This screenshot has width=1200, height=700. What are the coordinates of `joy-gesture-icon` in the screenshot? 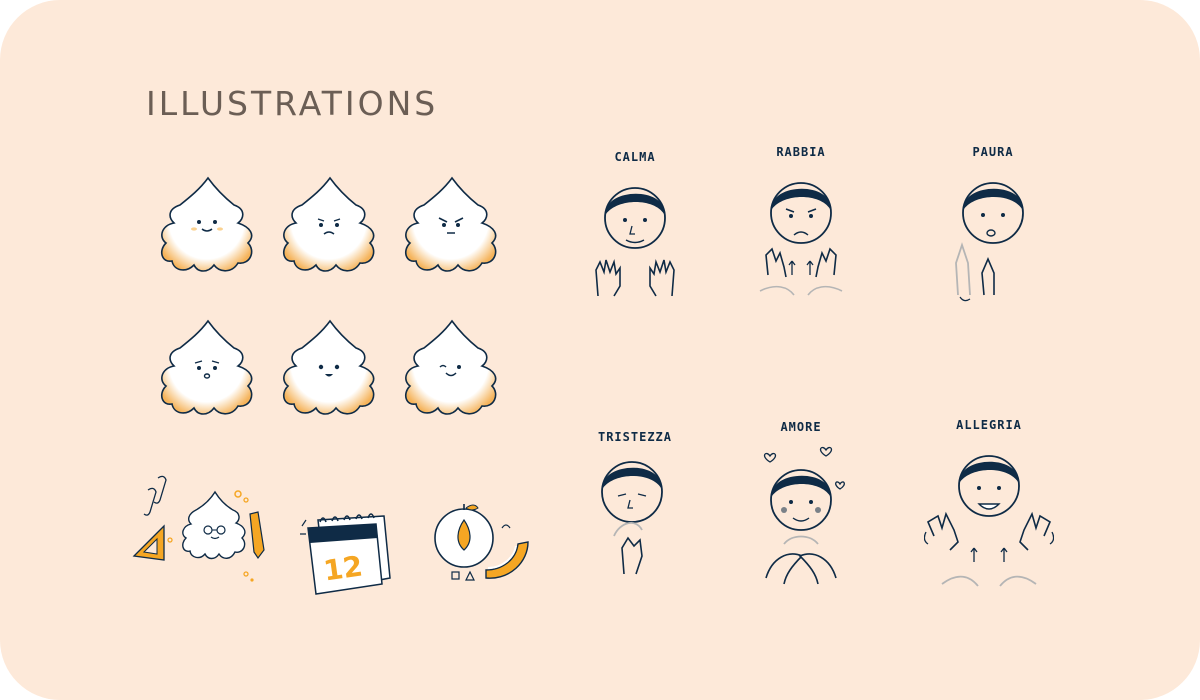 It's located at (989, 521).